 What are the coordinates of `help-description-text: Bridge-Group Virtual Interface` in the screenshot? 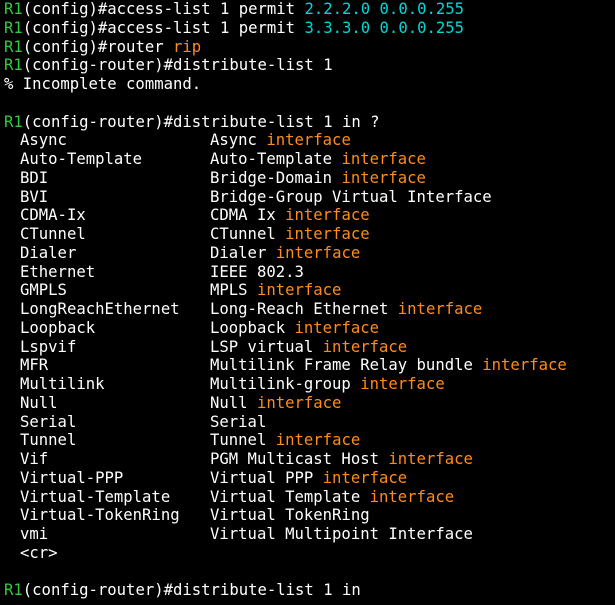 It's located at (351, 196).